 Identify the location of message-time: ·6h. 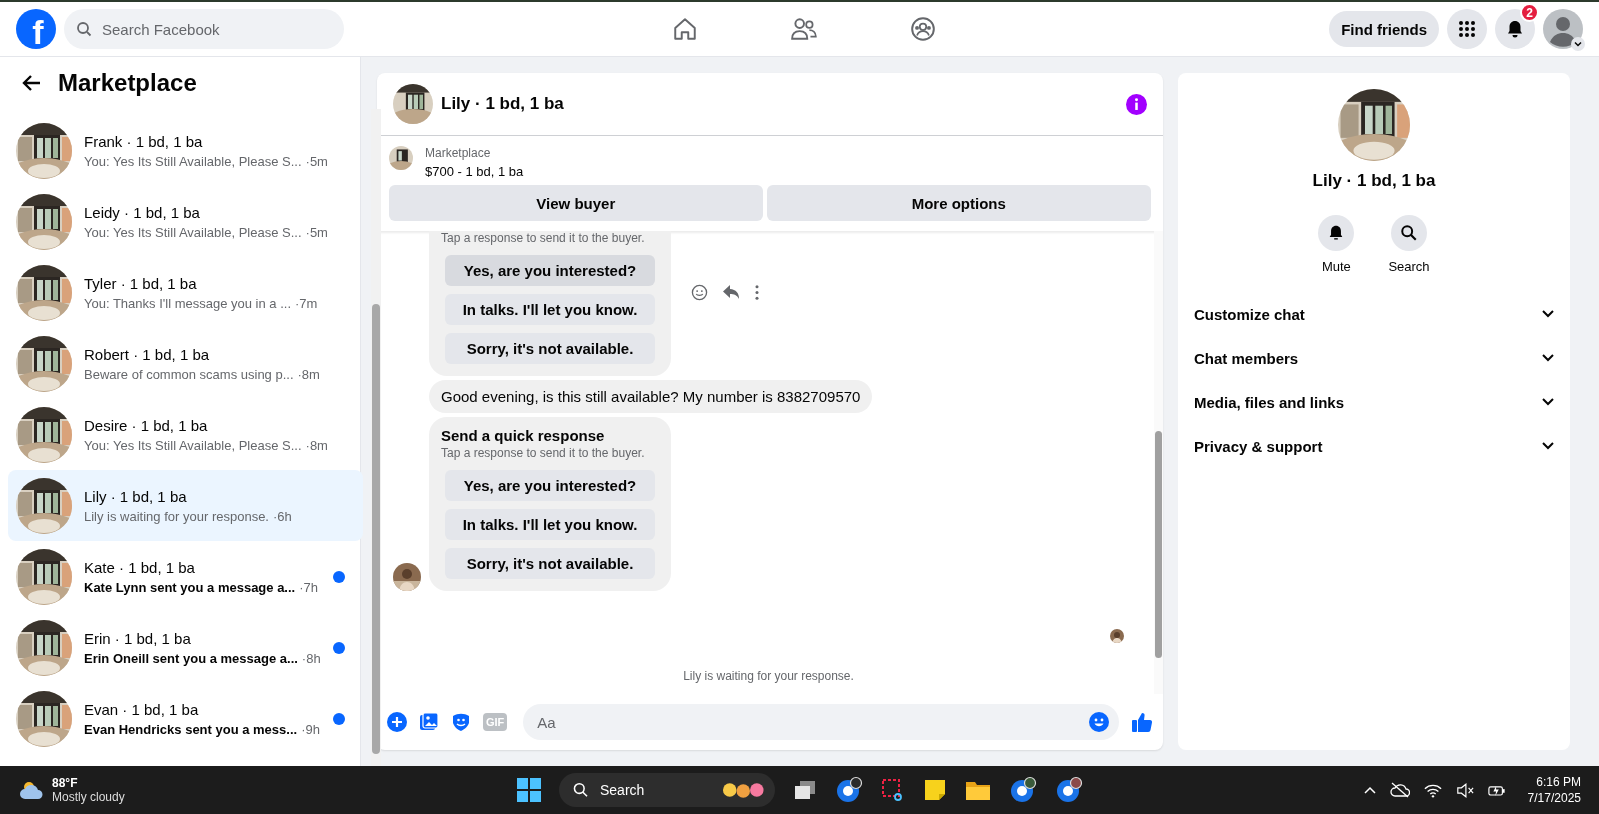
(282, 516).